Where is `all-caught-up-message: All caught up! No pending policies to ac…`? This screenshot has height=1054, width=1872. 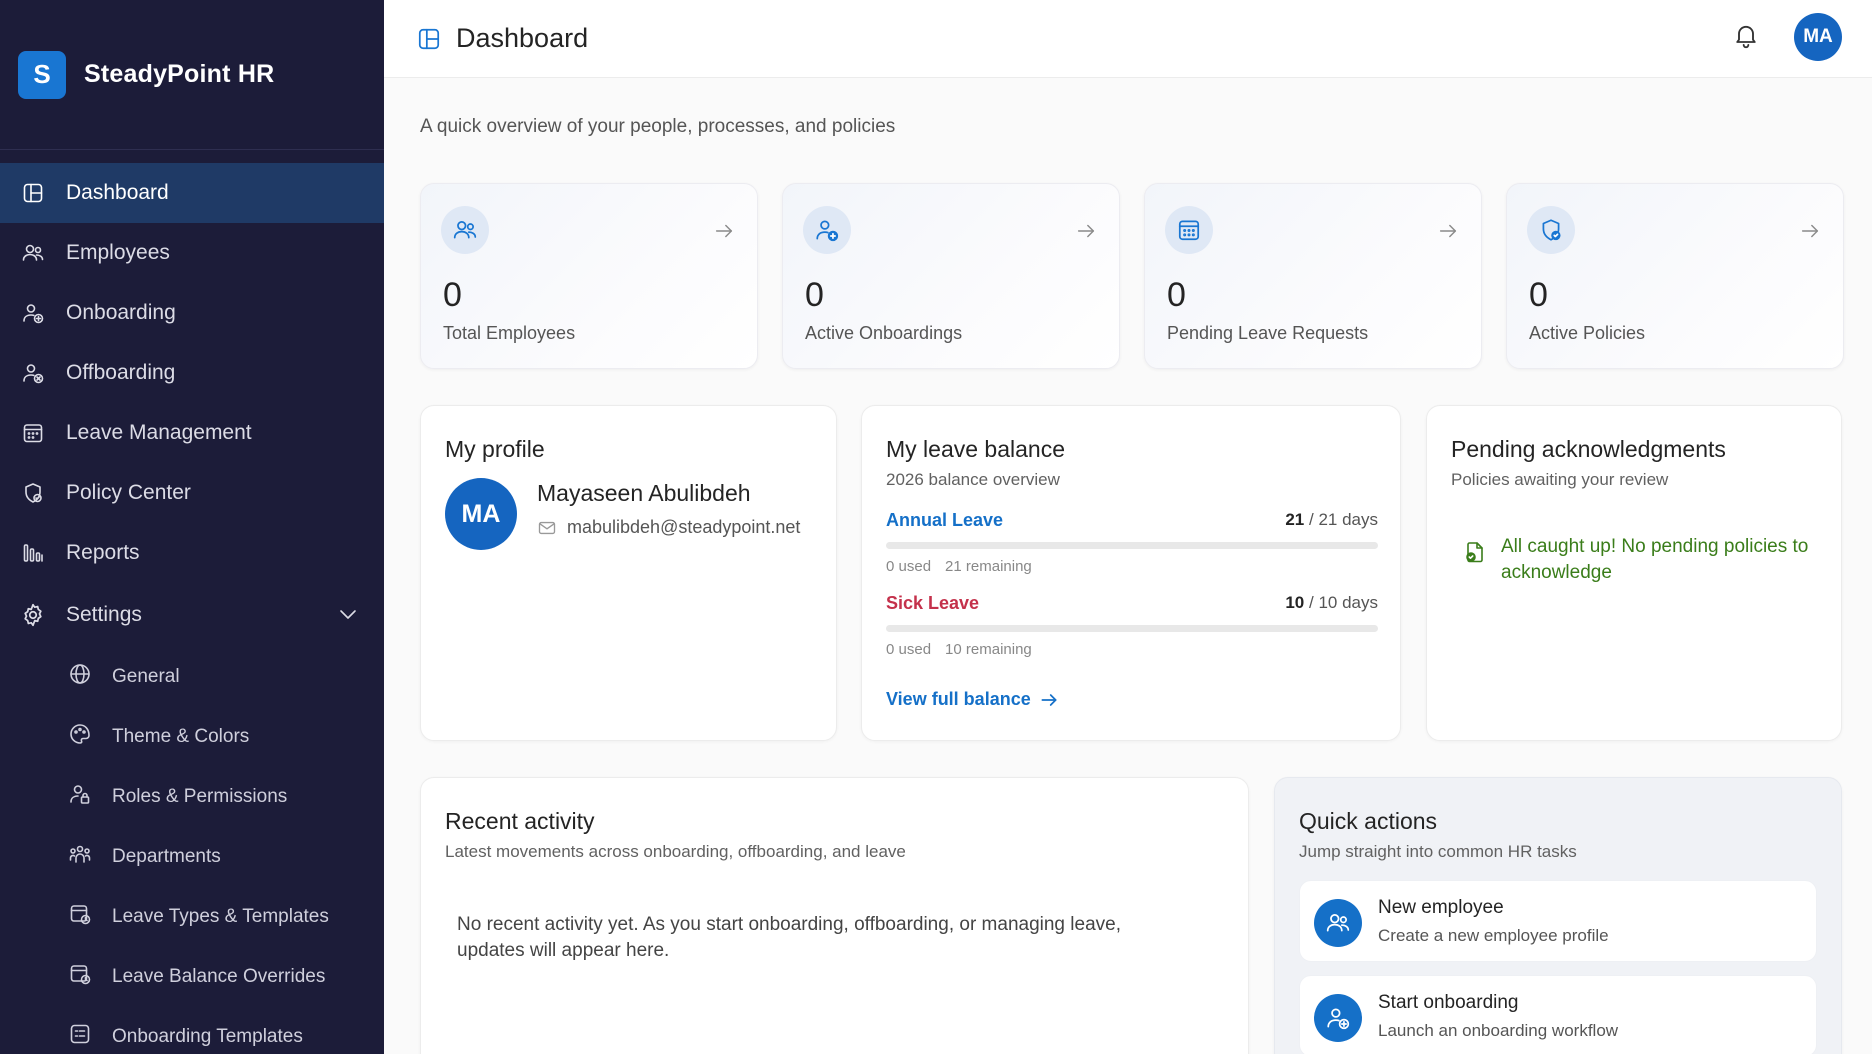
all-caught-up-message: All caught up! No pending policies to ac… is located at coordinates (1637, 560).